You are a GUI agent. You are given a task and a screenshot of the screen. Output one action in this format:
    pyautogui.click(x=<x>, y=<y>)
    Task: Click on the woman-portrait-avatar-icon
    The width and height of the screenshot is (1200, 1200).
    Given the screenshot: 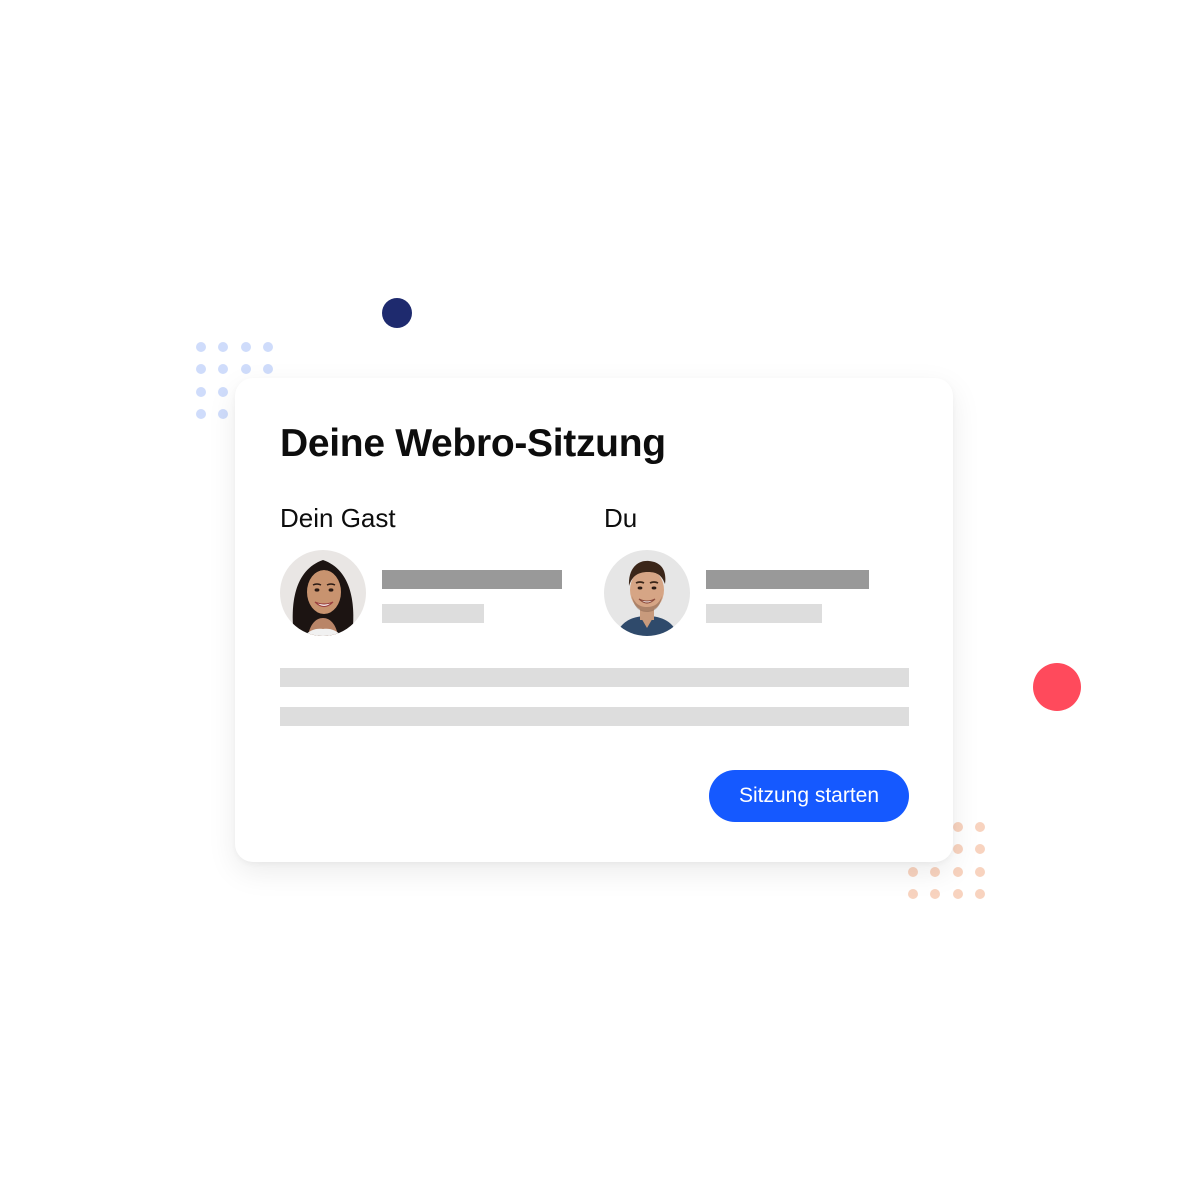 What is the action you would take?
    pyautogui.click(x=323, y=593)
    